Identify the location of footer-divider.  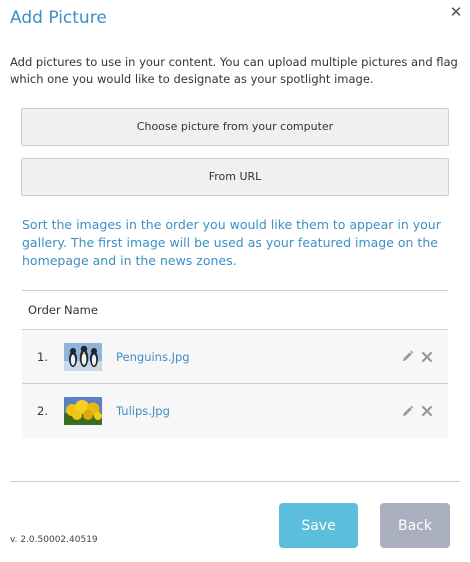
(235, 481).